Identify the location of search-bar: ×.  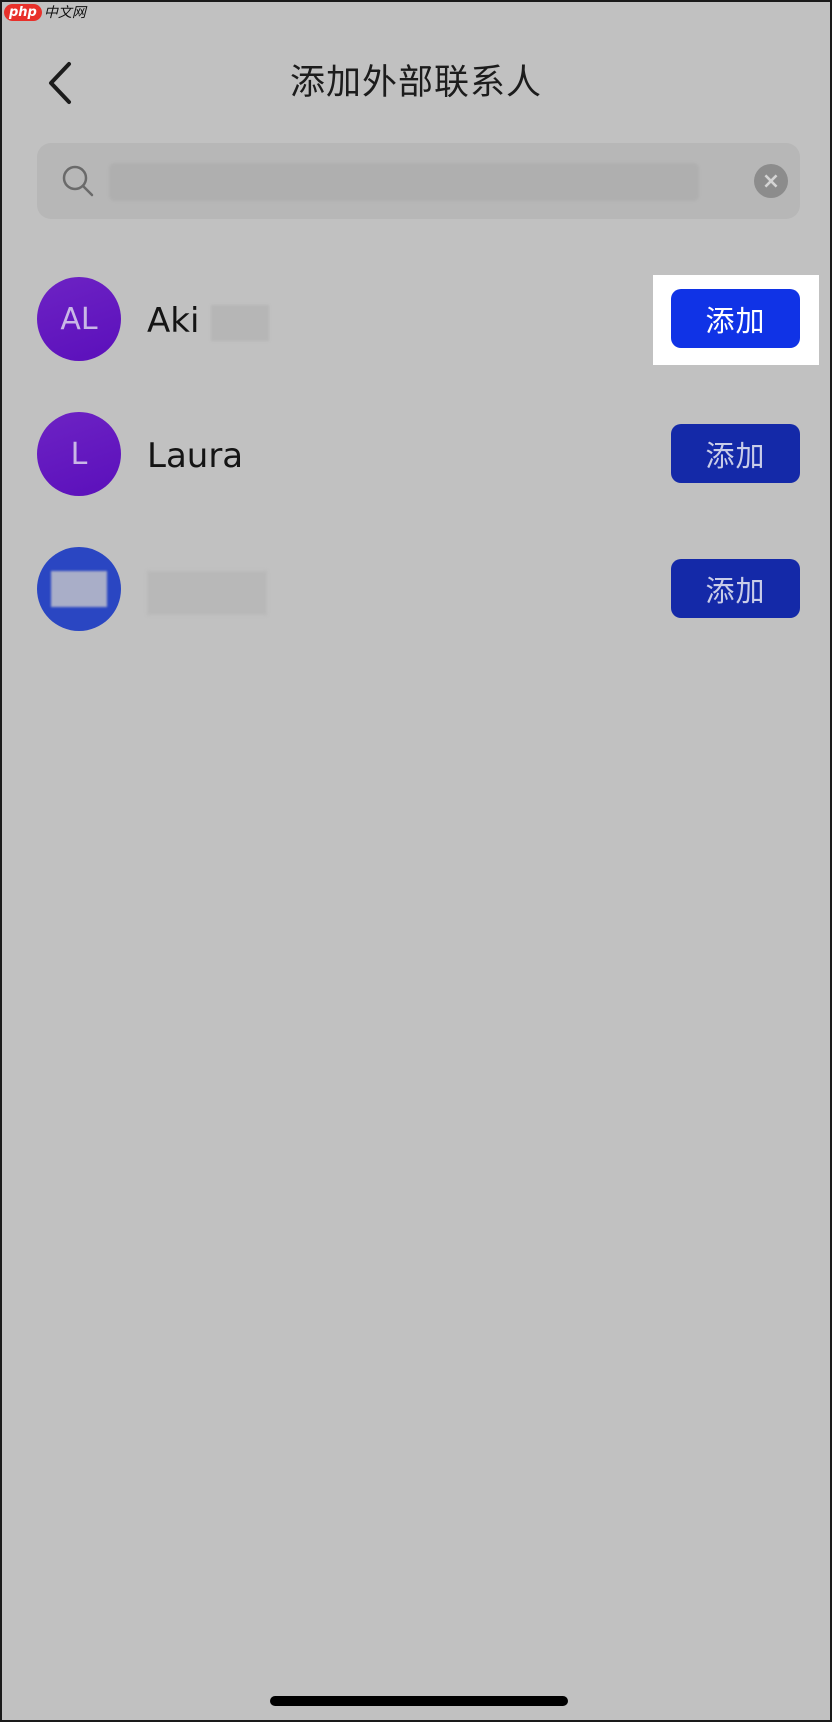
(418, 181).